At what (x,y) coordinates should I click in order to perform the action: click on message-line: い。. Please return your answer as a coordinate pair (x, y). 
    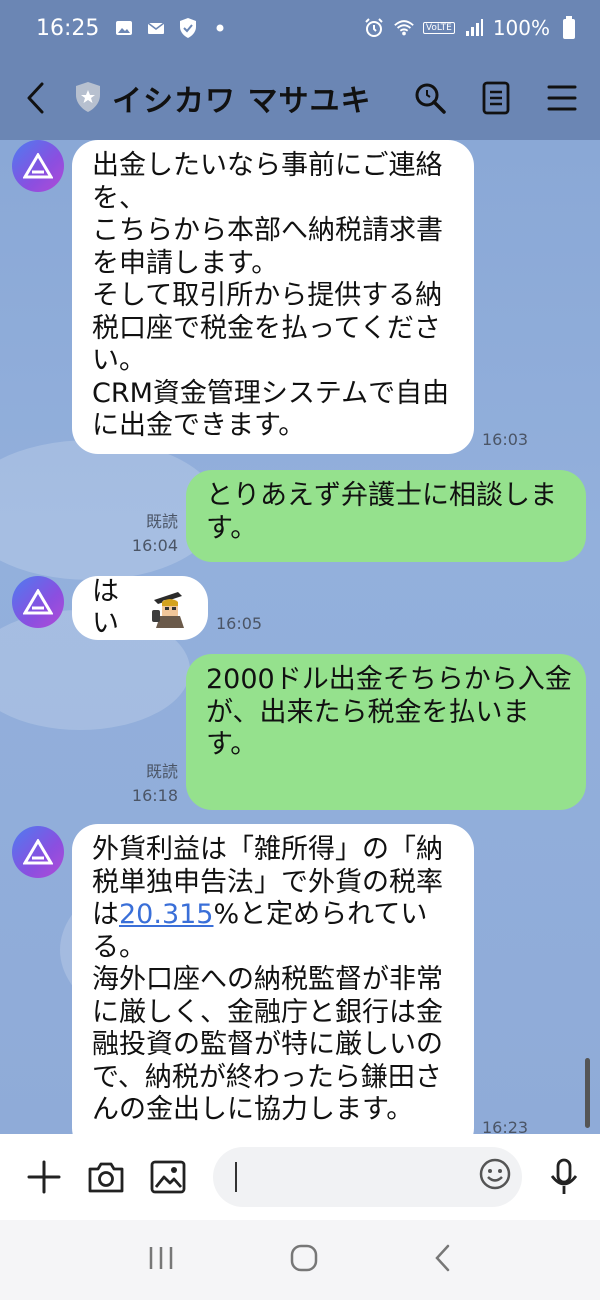
    Looking at the image, I should click on (119, 360).